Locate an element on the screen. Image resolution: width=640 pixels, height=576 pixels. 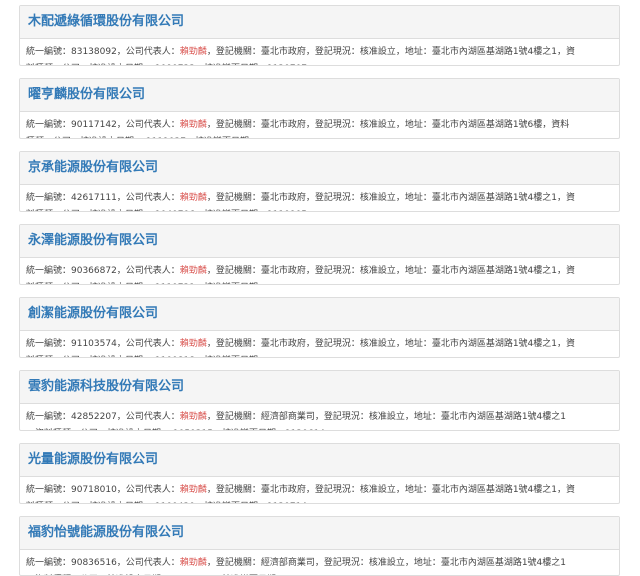
company-info-line-2: ，資料種類：公司，核准設立日期 ：1050215，核准變更日期：1120614 is located at coordinates (319, 428).